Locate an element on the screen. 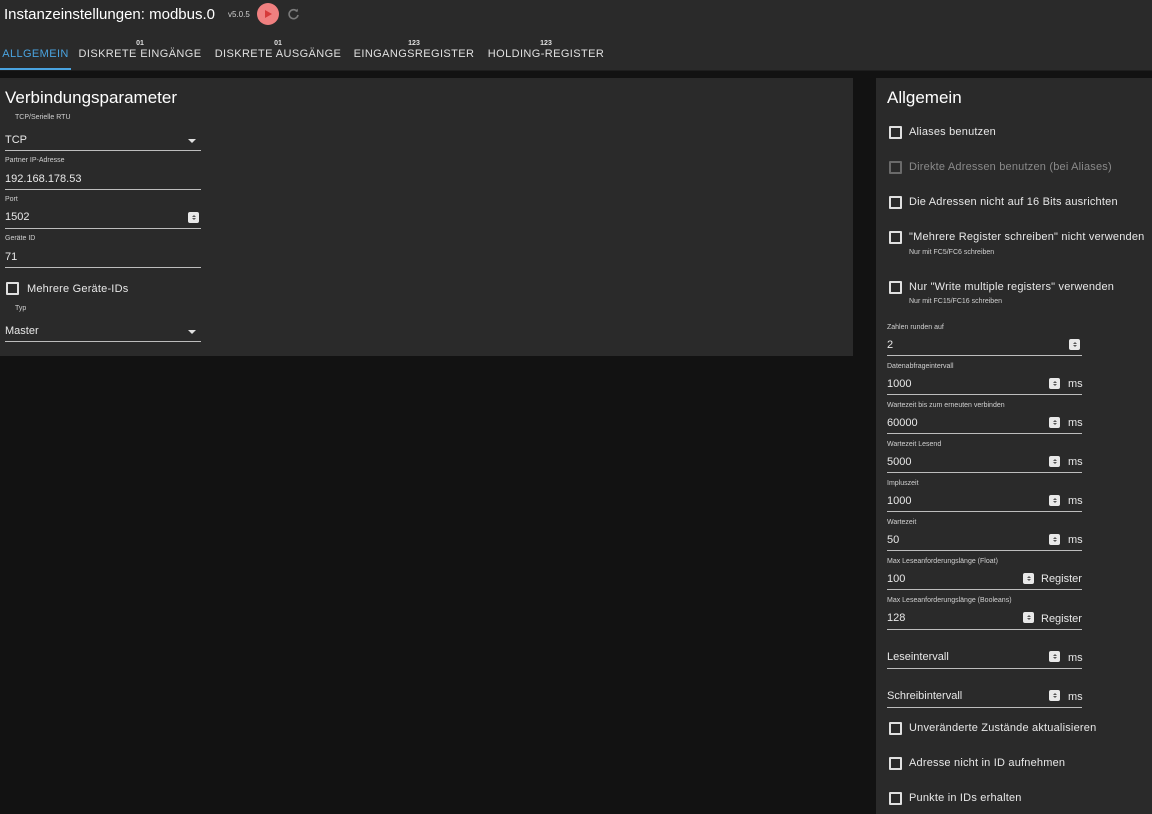  section-title: Allgemein is located at coordinates (924, 97).